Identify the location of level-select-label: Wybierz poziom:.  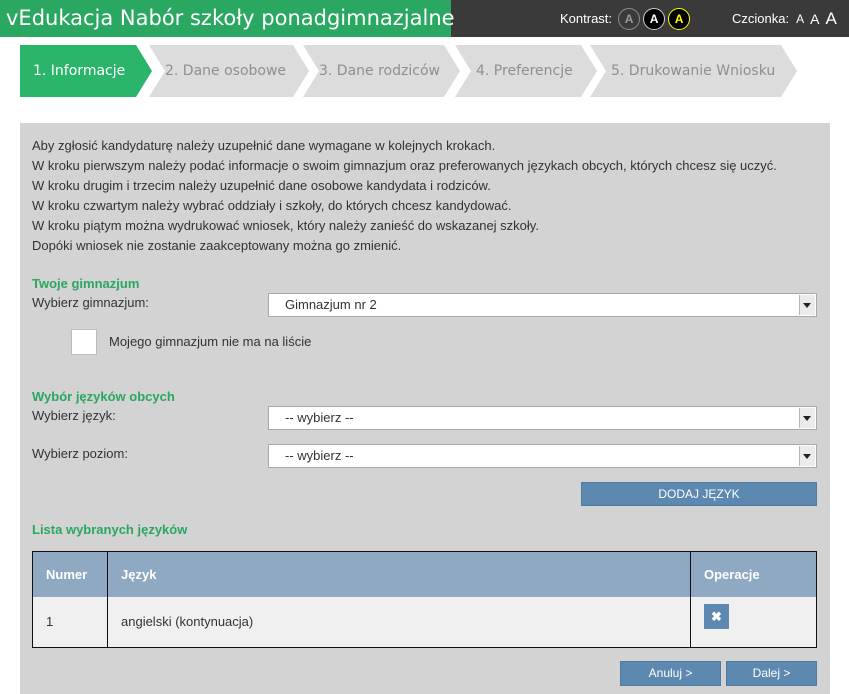
(80, 453).